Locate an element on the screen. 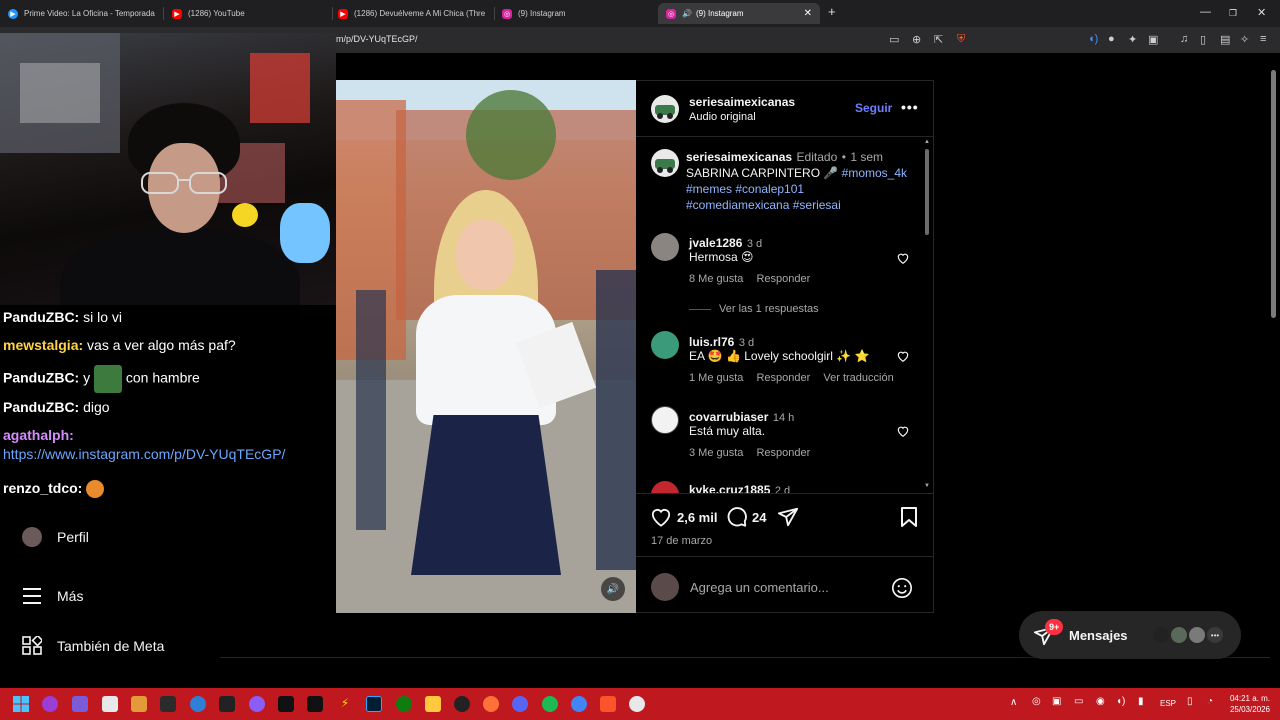 The height and width of the screenshot is (720, 1280). nav-profile: Perfil is located at coordinates (55, 537).